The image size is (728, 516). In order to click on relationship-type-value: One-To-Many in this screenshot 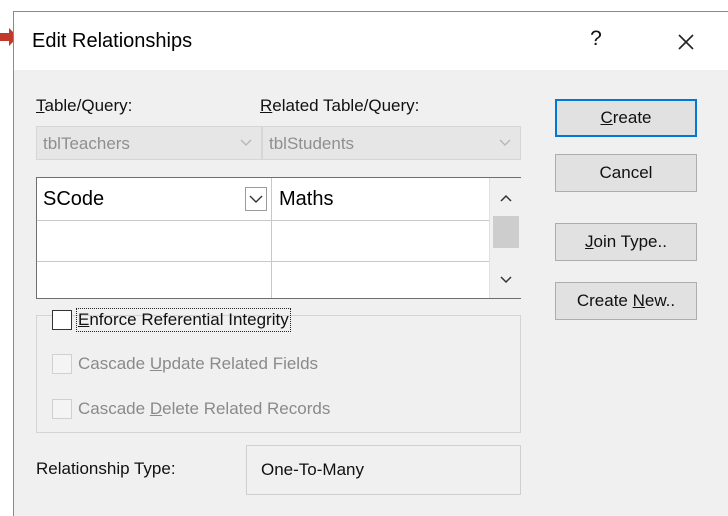, I will do `click(312, 469)`.